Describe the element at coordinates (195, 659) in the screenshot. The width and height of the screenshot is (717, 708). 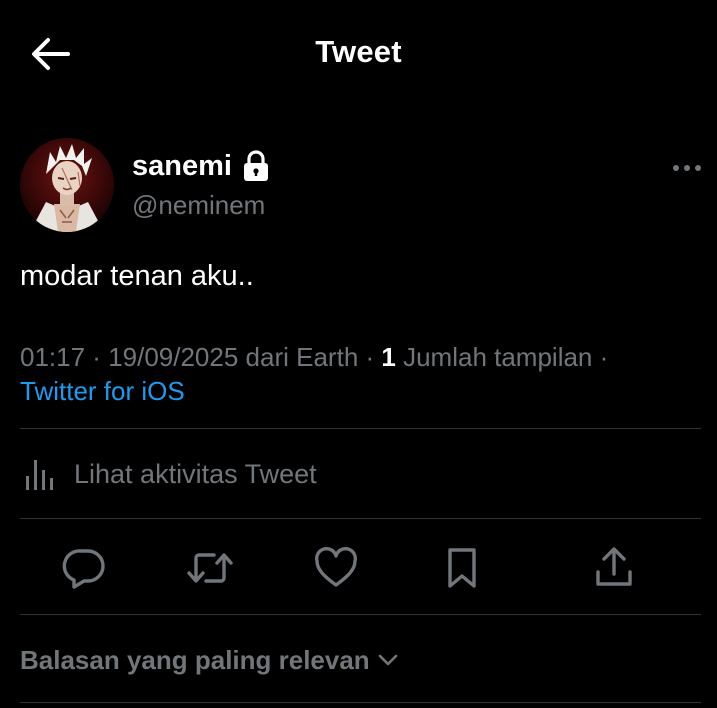
I see `replies-sort-label: Balasan yang paling relevan` at that location.